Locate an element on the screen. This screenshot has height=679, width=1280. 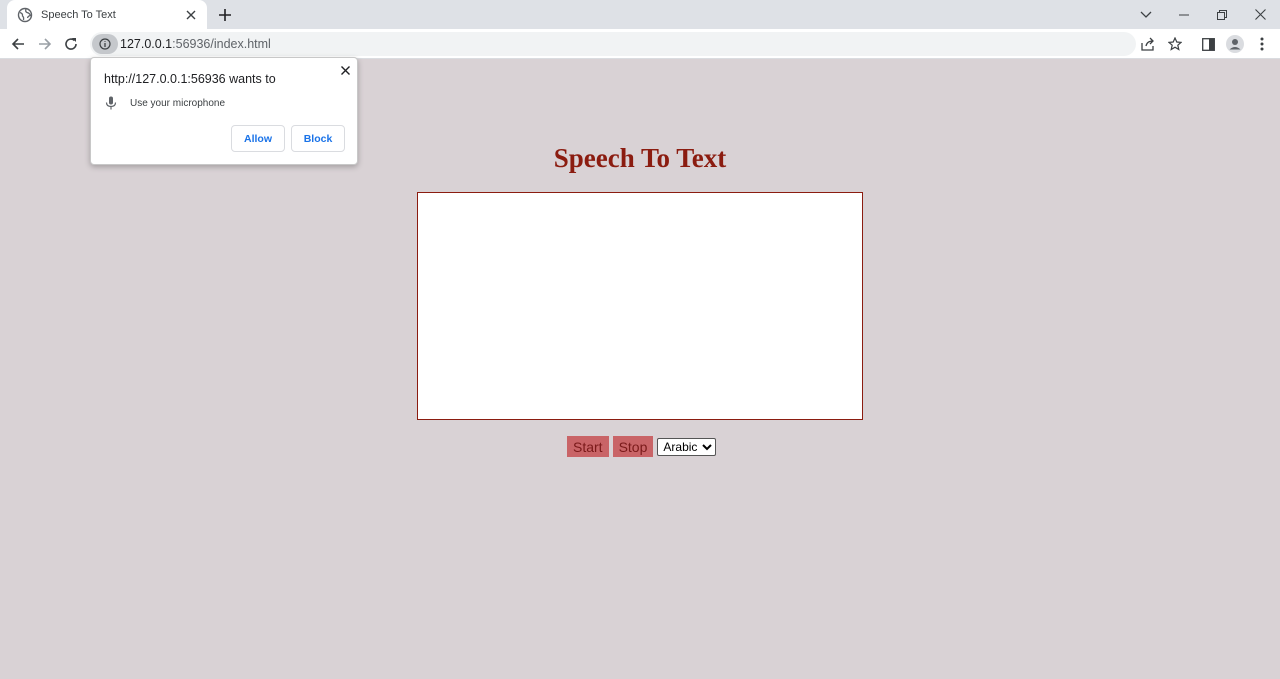
block-button: Block is located at coordinates (318, 138).